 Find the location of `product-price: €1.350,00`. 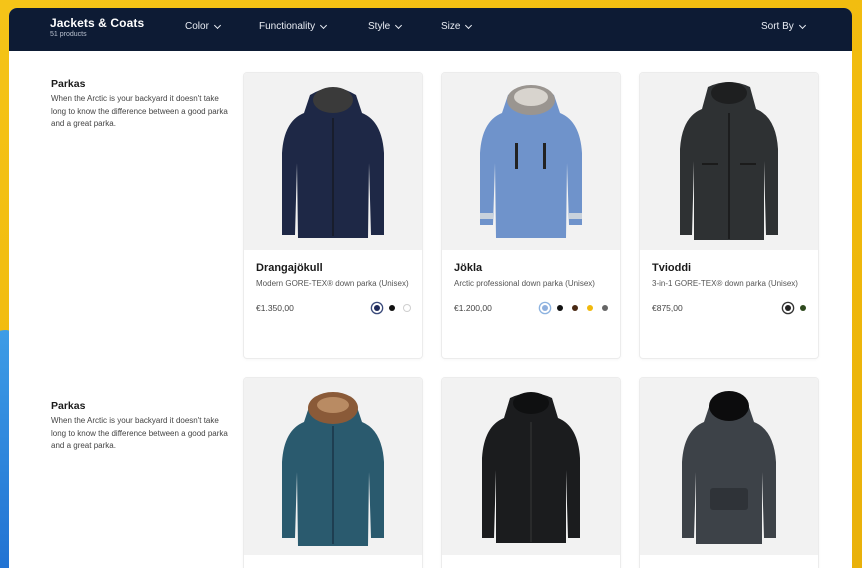

product-price: €1.350,00 is located at coordinates (275, 308).